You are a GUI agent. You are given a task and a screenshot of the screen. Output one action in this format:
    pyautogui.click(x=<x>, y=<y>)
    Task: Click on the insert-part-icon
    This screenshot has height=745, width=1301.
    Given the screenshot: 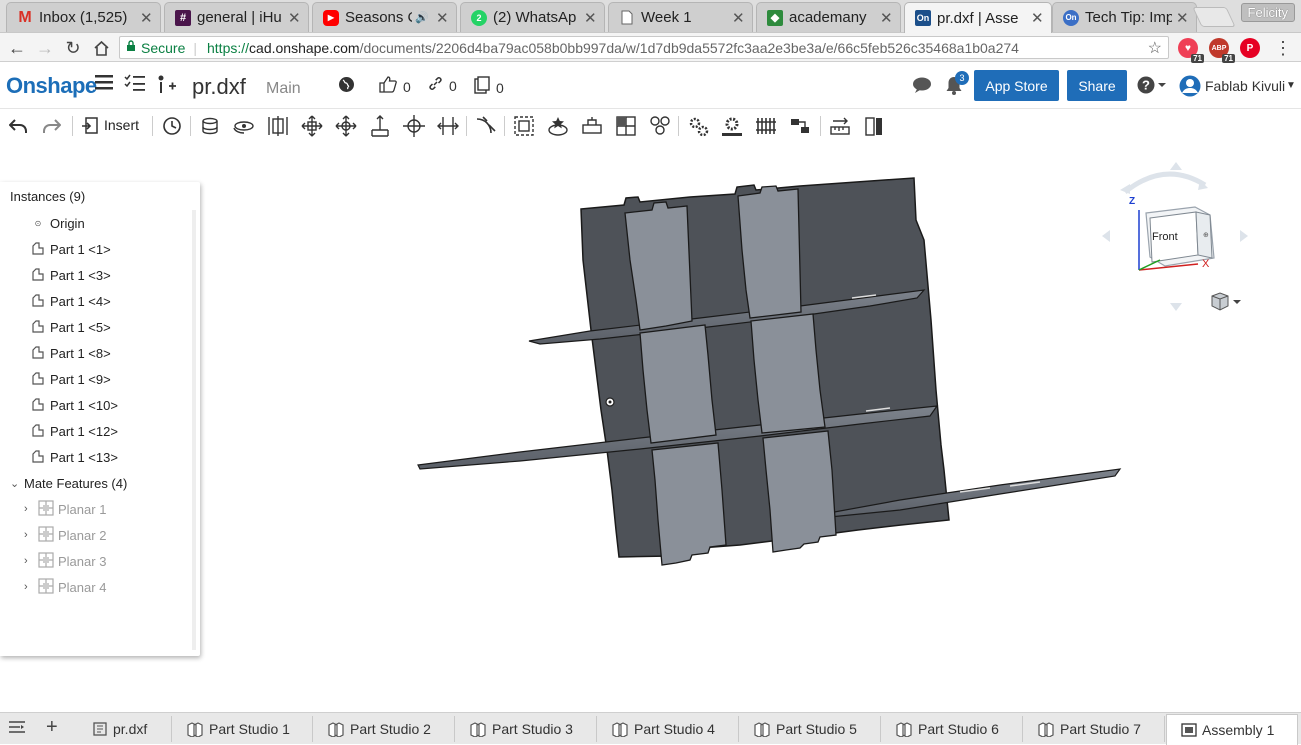 What is the action you would take?
    pyautogui.click(x=167, y=87)
    